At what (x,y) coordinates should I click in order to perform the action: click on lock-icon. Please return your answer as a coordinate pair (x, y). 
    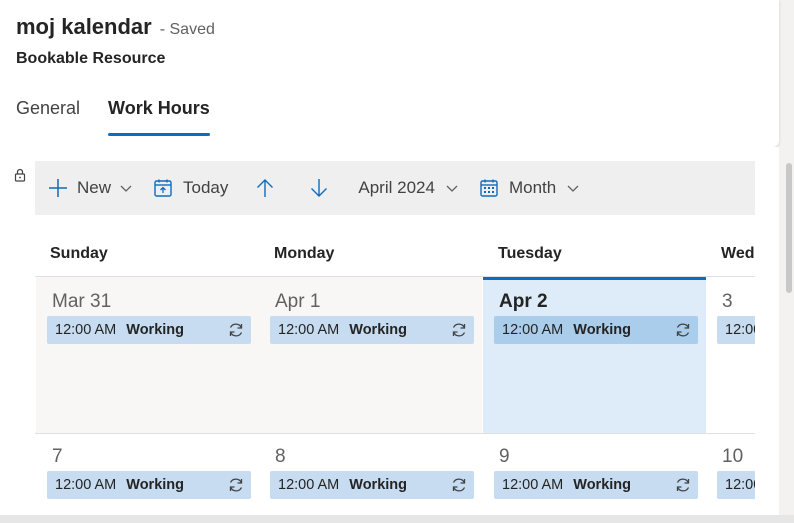
    Looking at the image, I should click on (20, 175).